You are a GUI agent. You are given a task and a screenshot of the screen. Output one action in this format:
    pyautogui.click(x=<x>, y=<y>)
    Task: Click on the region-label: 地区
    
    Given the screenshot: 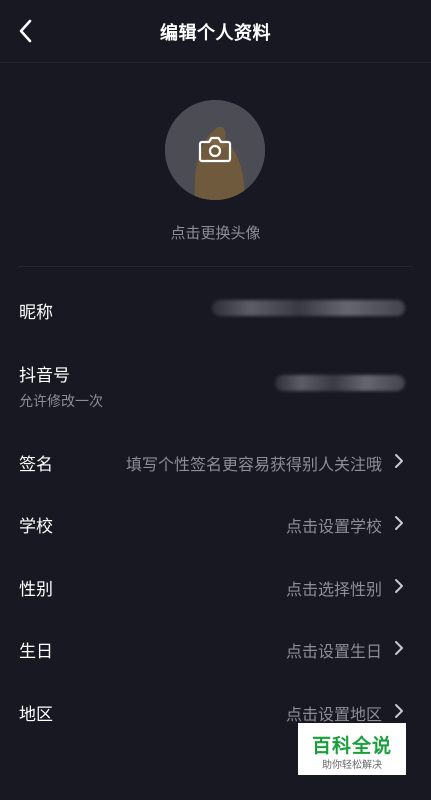 What is the action you would take?
    pyautogui.click(x=36, y=715)
    